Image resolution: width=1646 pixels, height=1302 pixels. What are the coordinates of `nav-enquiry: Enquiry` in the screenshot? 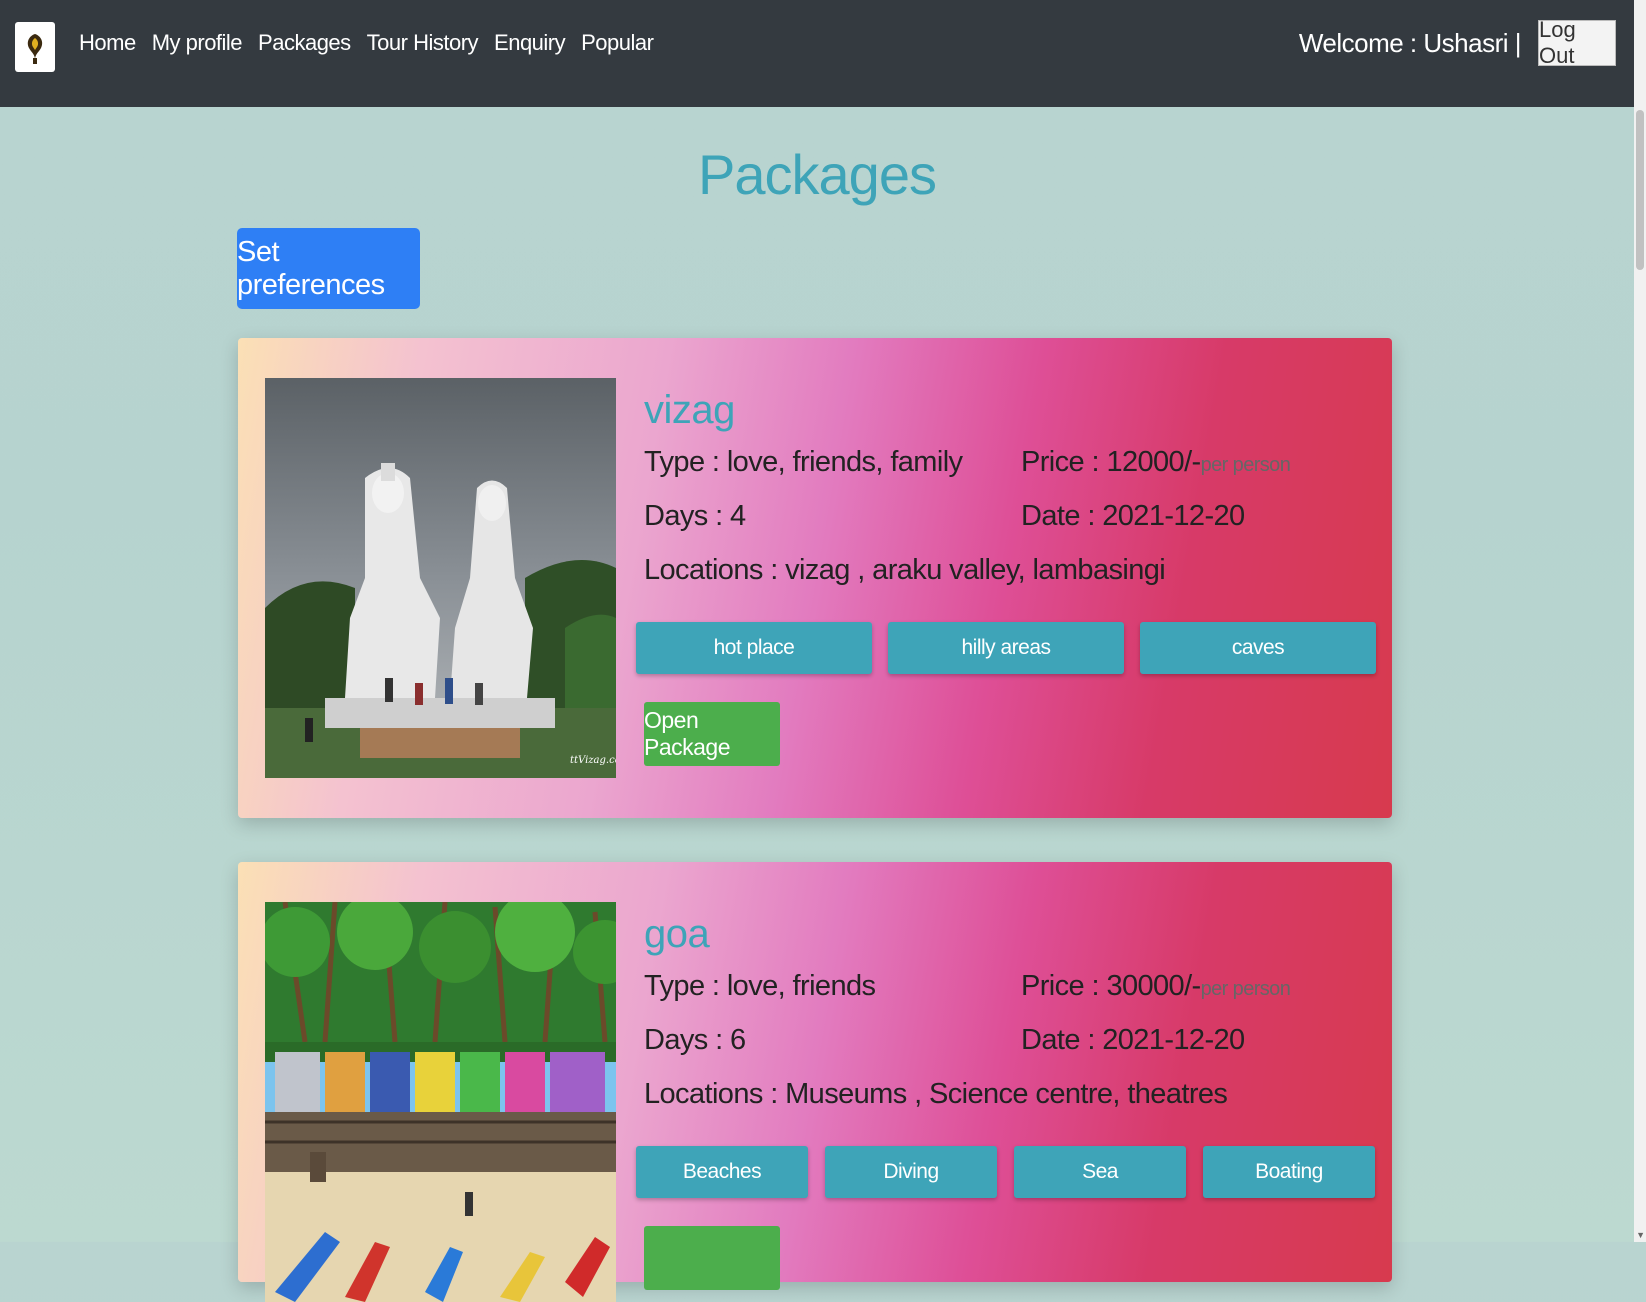 It's located at (530, 43).